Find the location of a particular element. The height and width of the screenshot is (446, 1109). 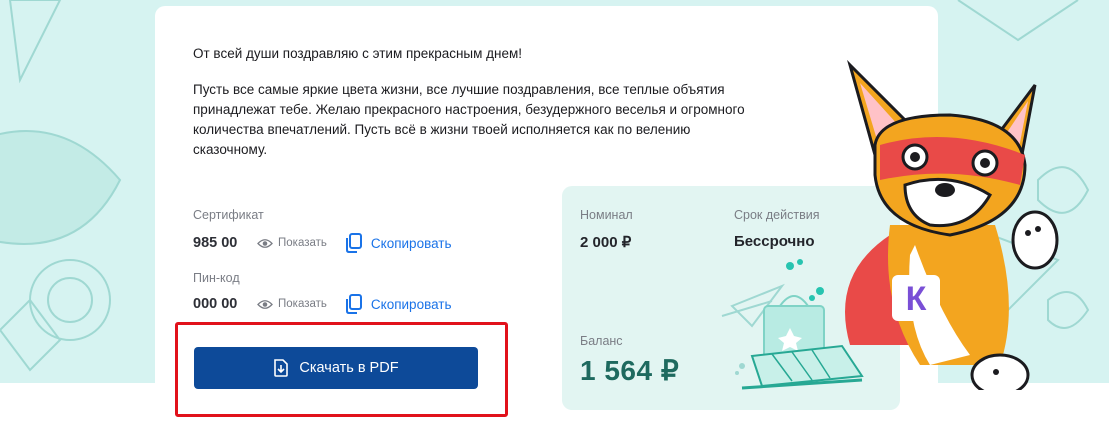

pin-code: 000 00 is located at coordinates (215, 304).